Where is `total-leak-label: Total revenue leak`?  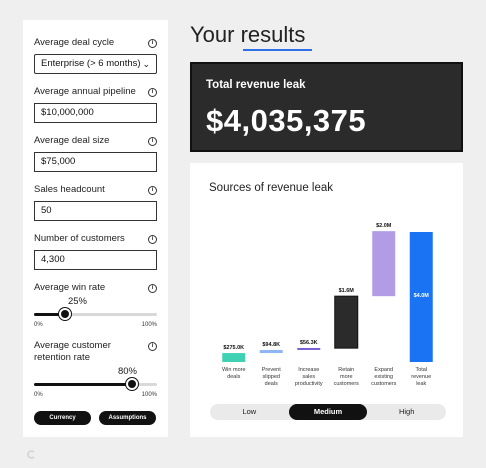 total-leak-label: Total revenue leak is located at coordinates (256, 85).